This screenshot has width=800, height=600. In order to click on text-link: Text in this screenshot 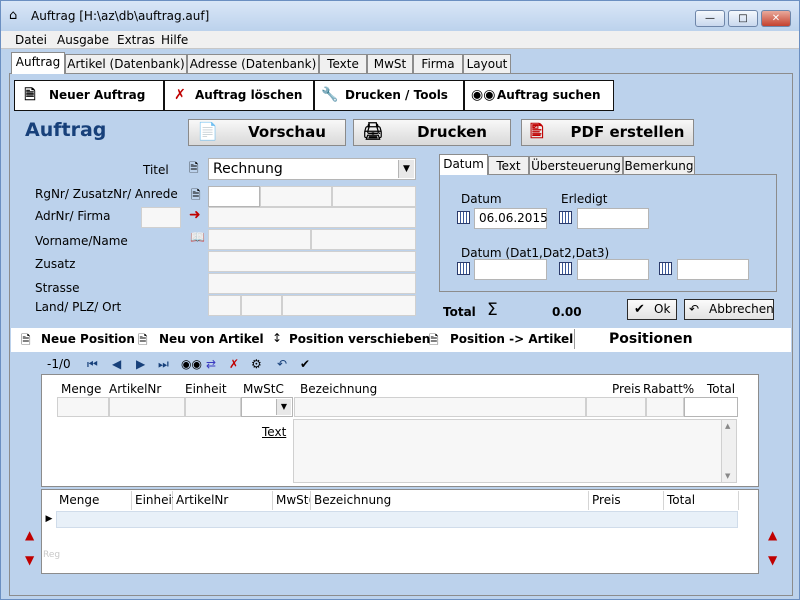, I will do `click(274, 432)`.